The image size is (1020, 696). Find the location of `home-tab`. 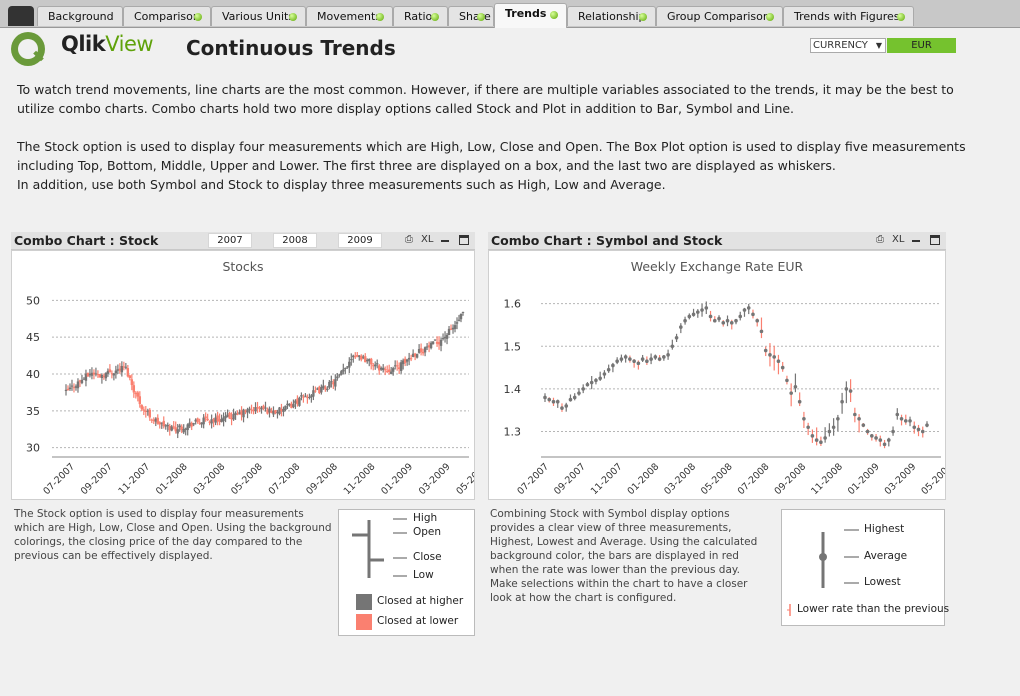

home-tab is located at coordinates (21, 16).